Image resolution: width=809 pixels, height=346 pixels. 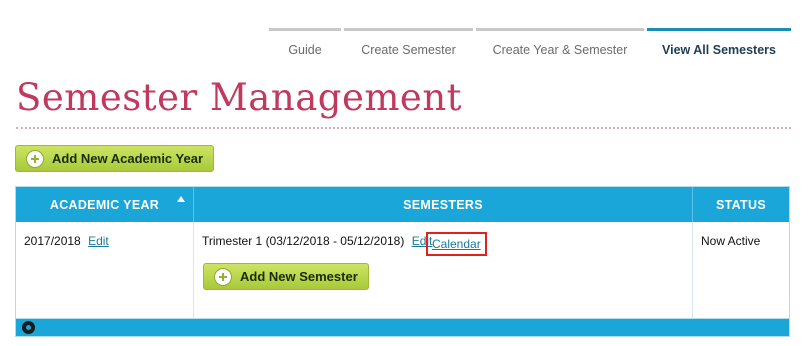 I want to click on sort-asc-icon, so click(x=181, y=199).